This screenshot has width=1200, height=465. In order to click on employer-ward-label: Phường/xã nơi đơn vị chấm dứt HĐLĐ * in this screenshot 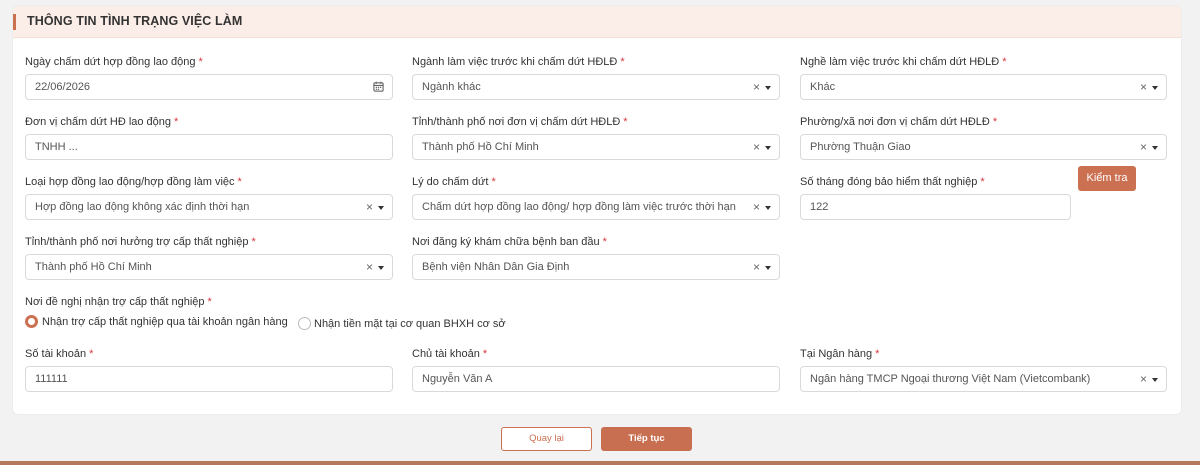, I will do `click(899, 122)`.